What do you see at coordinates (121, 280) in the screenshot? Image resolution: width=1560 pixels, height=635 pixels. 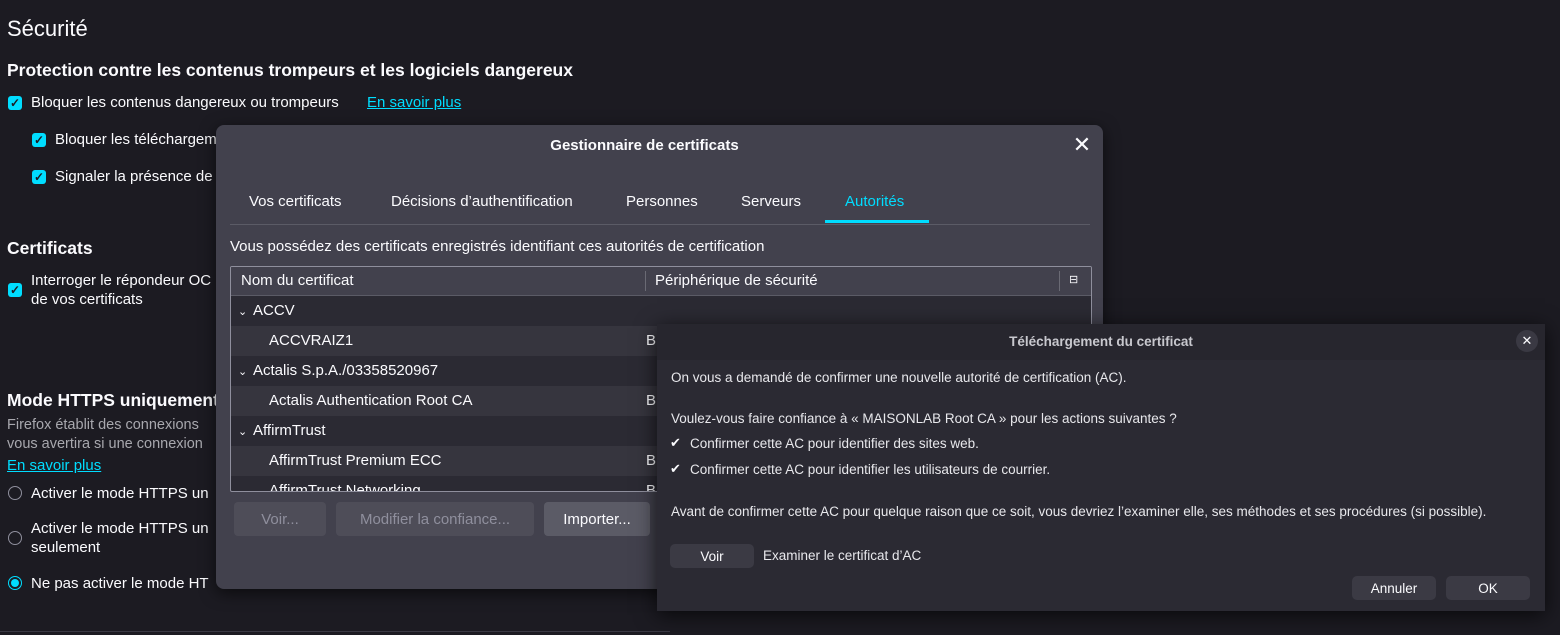 I see `ocsp-label-line1: Interroger le répondeur OC` at bounding box center [121, 280].